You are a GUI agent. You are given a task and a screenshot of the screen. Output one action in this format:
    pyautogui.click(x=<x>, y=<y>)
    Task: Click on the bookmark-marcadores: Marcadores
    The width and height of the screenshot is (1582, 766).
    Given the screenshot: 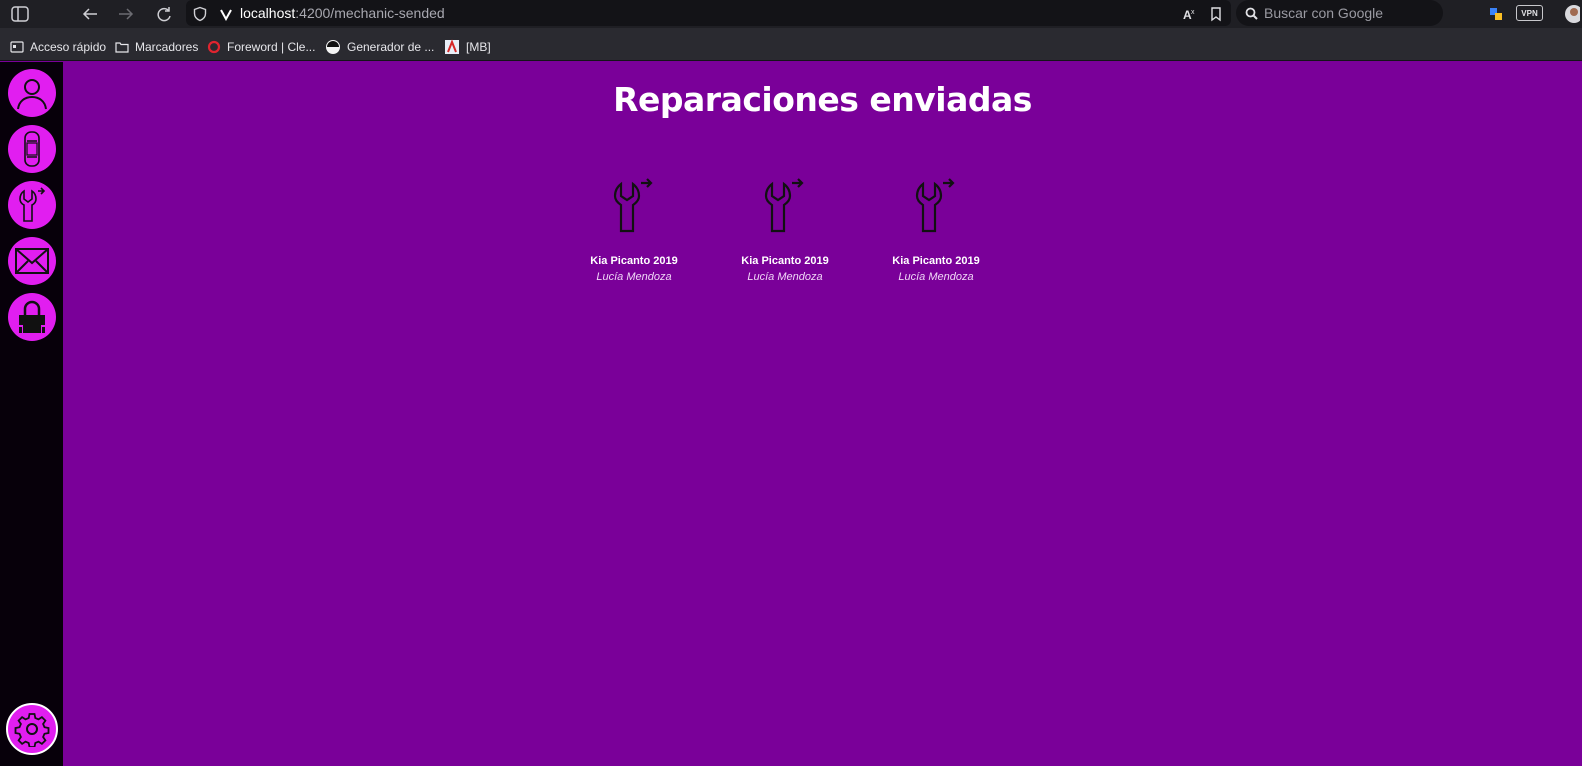 What is the action you would take?
    pyautogui.click(x=156, y=47)
    